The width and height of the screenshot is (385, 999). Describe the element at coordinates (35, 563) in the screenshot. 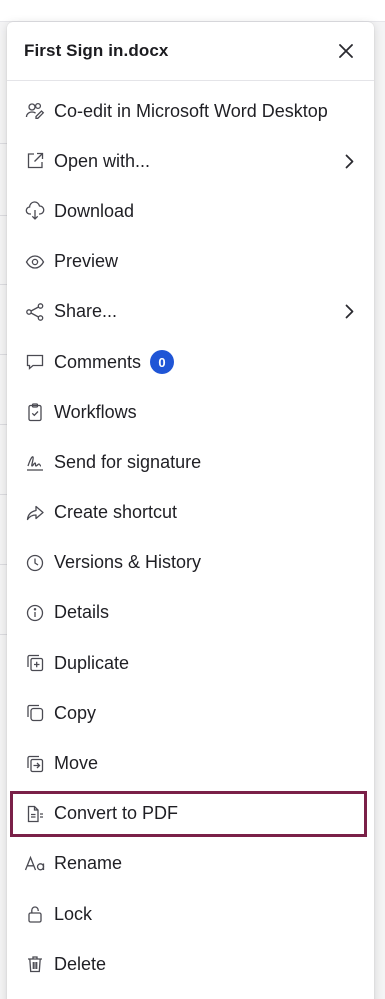

I see `clock-icon` at that location.